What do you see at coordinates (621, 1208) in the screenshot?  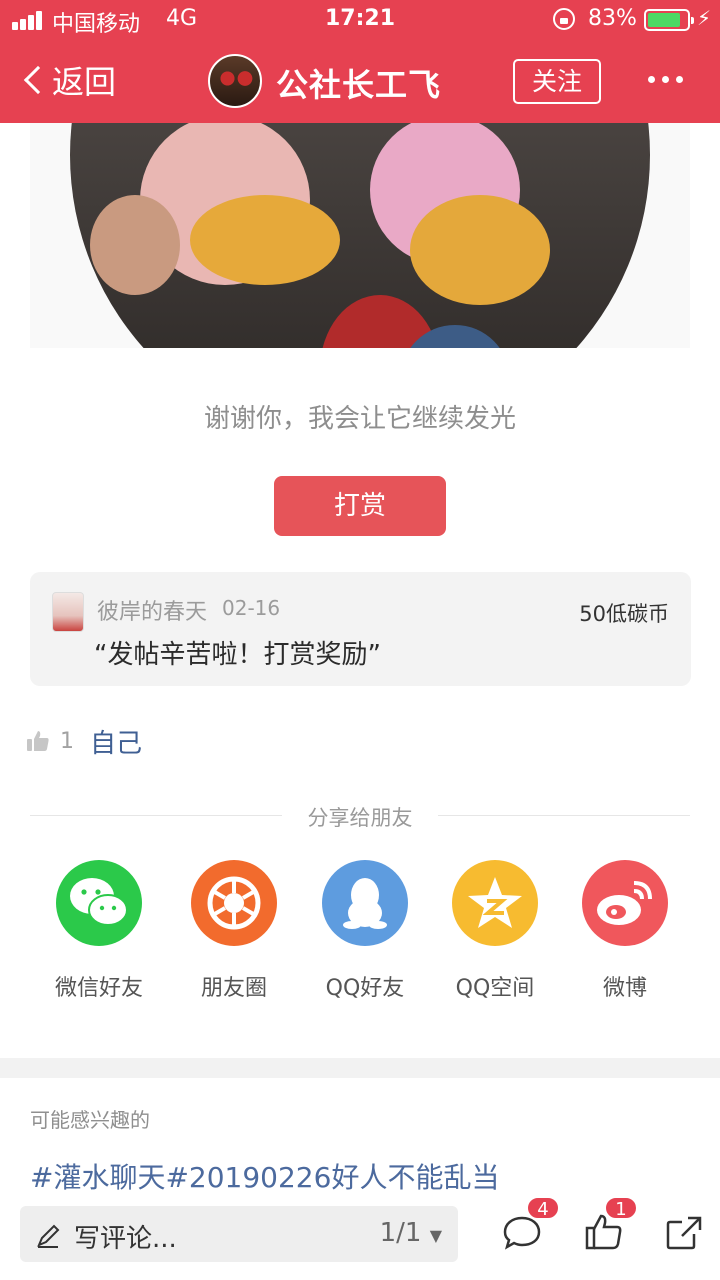 I see `like-count-badge: 1` at bounding box center [621, 1208].